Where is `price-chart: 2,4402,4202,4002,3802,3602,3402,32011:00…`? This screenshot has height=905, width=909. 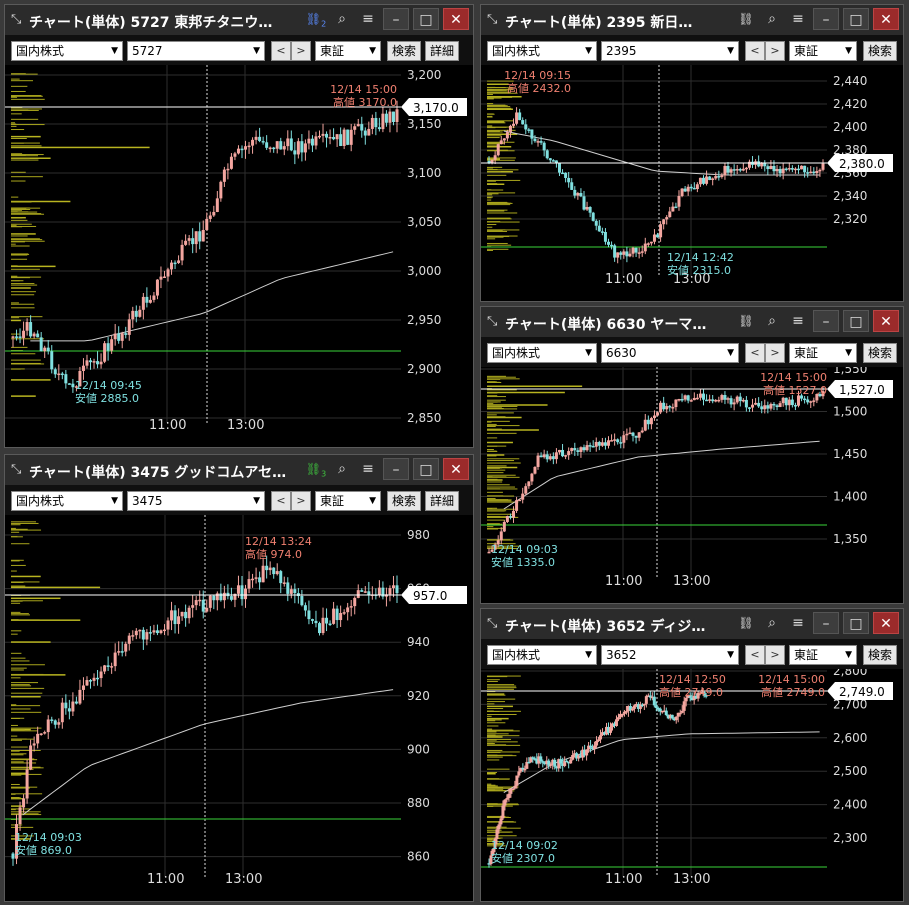
price-chart: 2,4402,4202,4002,3802,3602,3402,32011:00… is located at coordinates (692, 183).